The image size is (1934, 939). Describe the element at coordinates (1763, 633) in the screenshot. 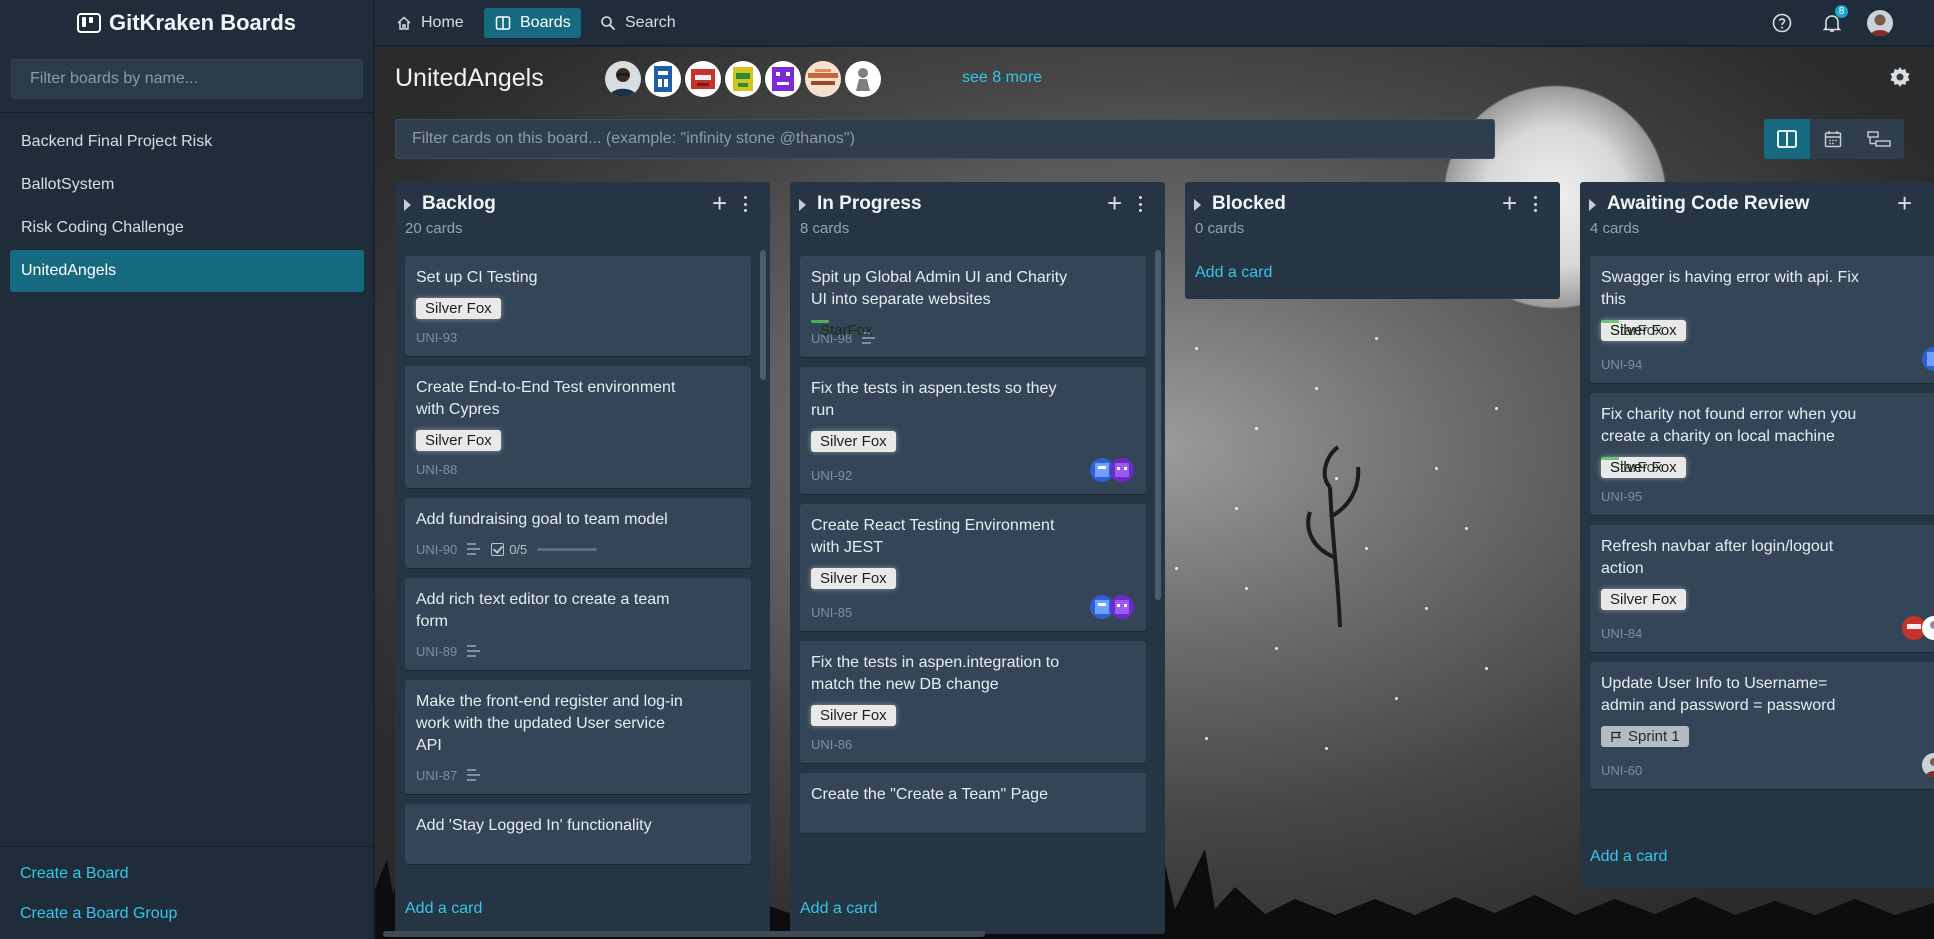

I see `card-meta: UNI-84` at that location.